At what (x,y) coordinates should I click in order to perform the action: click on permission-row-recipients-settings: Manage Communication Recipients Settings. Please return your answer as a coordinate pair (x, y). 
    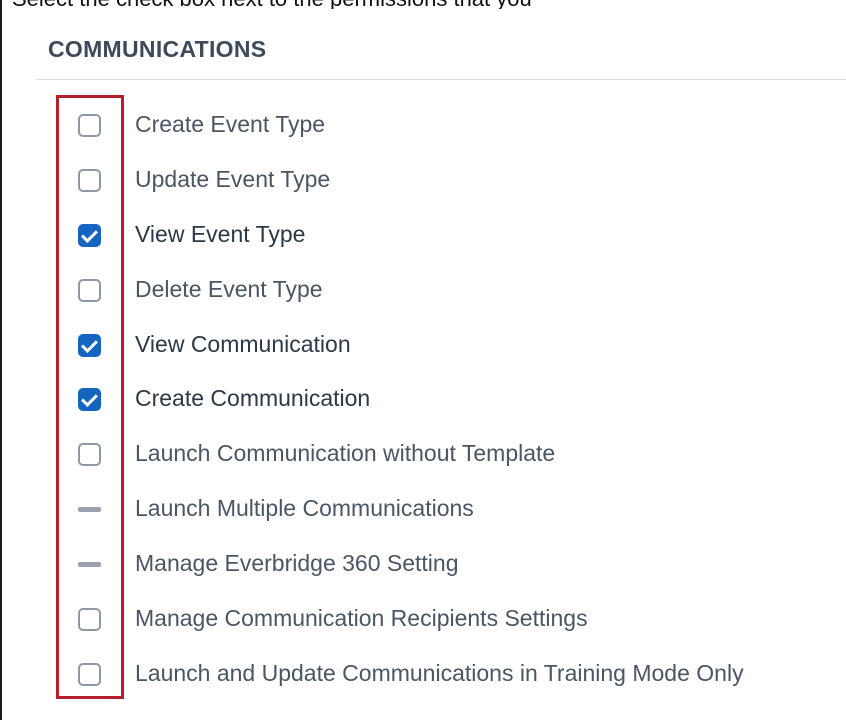
    Looking at the image, I should click on (424, 619).